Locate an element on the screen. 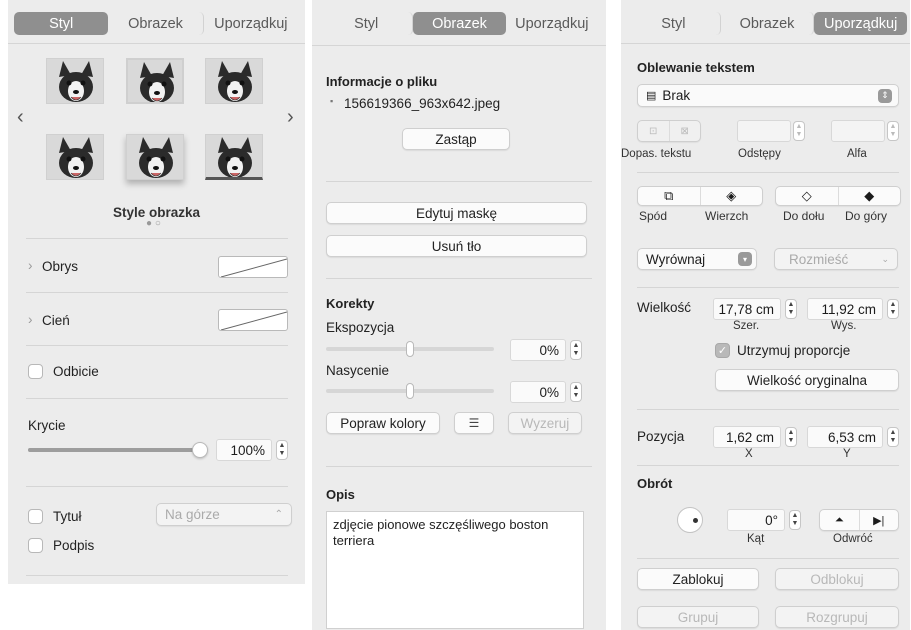 The width and height of the screenshot is (911, 630). front-label: Wierzch is located at coordinates (727, 216).